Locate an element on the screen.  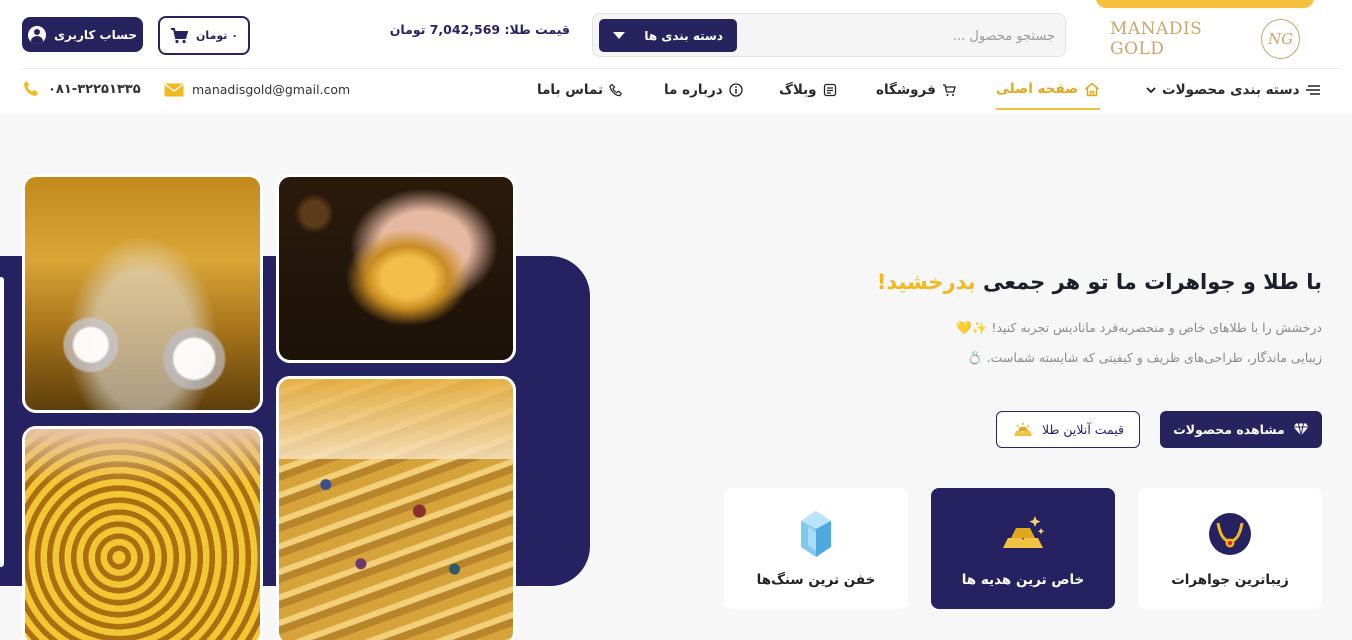
nav-contact: تماس باما is located at coordinates (580, 90).